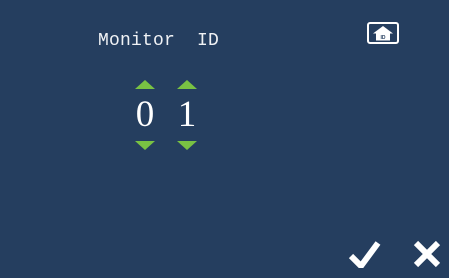 This screenshot has height=278, width=449. Describe the element at coordinates (159, 41) in the screenshot. I see `page-title: Monitor ID` at that location.